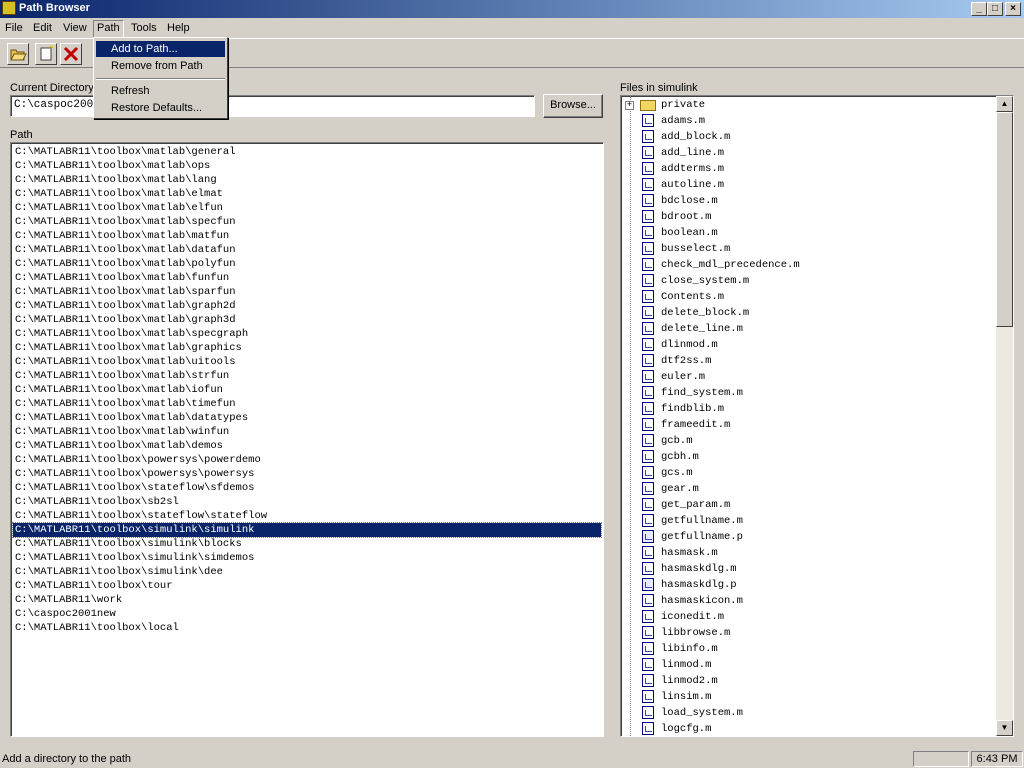 Image resolution: width=1024 pixels, height=768 pixels. Describe the element at coordinates (809, 329) in the screenshot. I see `tree-file-item: delete_line.m` at that location.